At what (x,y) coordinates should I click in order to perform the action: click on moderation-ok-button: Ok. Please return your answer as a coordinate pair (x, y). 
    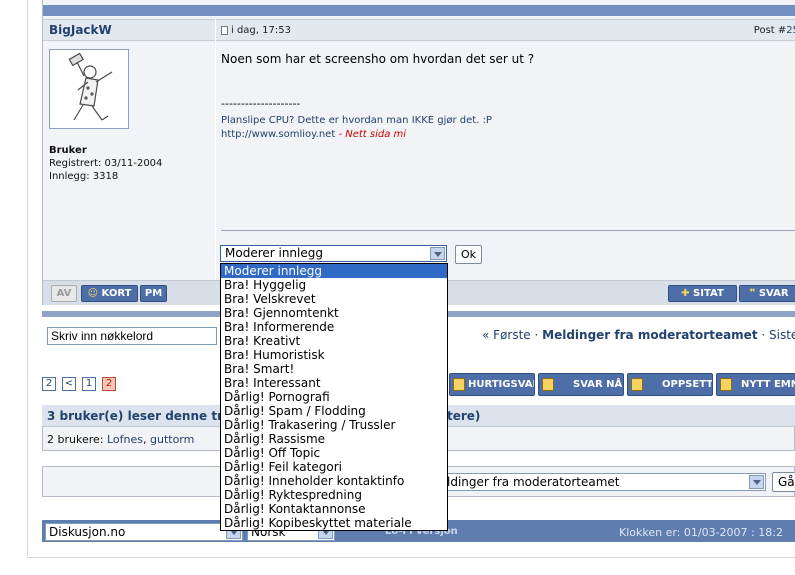
    Looking at the image, I should click on (468, 254).